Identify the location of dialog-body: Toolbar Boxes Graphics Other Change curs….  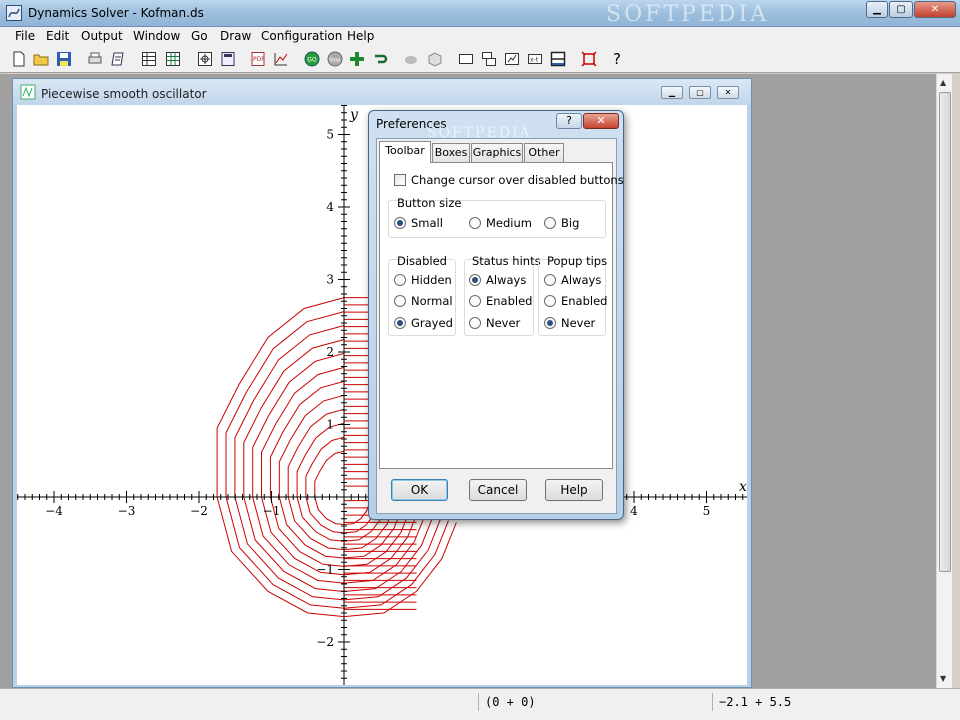
(500, 326).